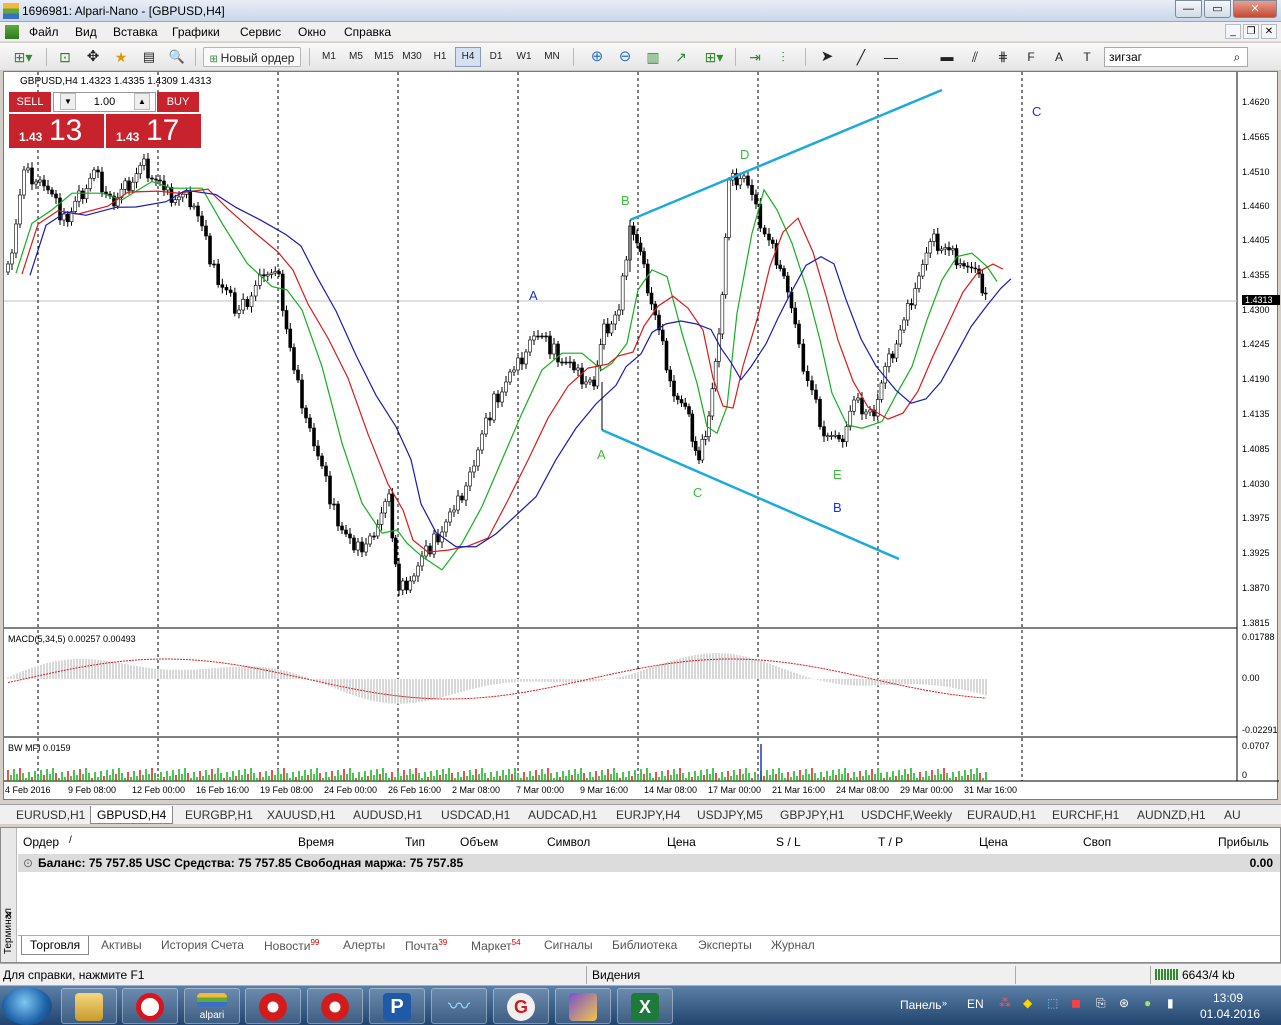 The height and width of the screenshot is (1025, 1281). Describe the element at coordinates (367, 32) in the screenshot. I see `menu-help: Справка` at that location.